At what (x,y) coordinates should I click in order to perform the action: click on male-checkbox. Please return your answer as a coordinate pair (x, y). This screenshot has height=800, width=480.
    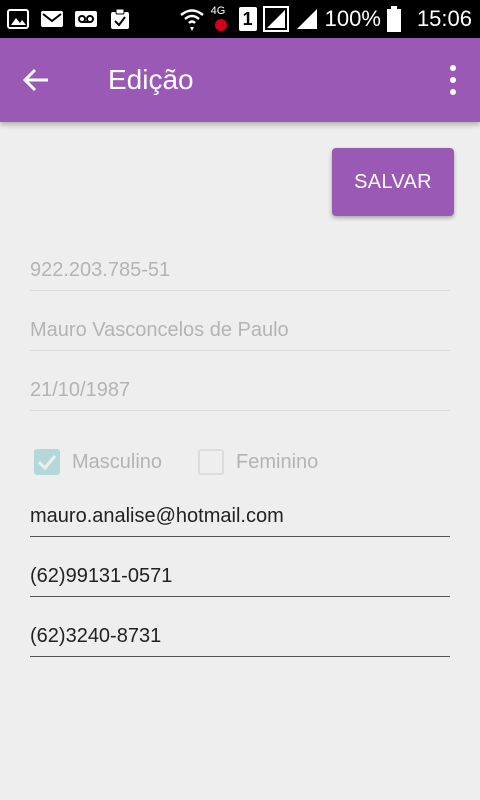
    Looking at the image, I should click on (47, 462).